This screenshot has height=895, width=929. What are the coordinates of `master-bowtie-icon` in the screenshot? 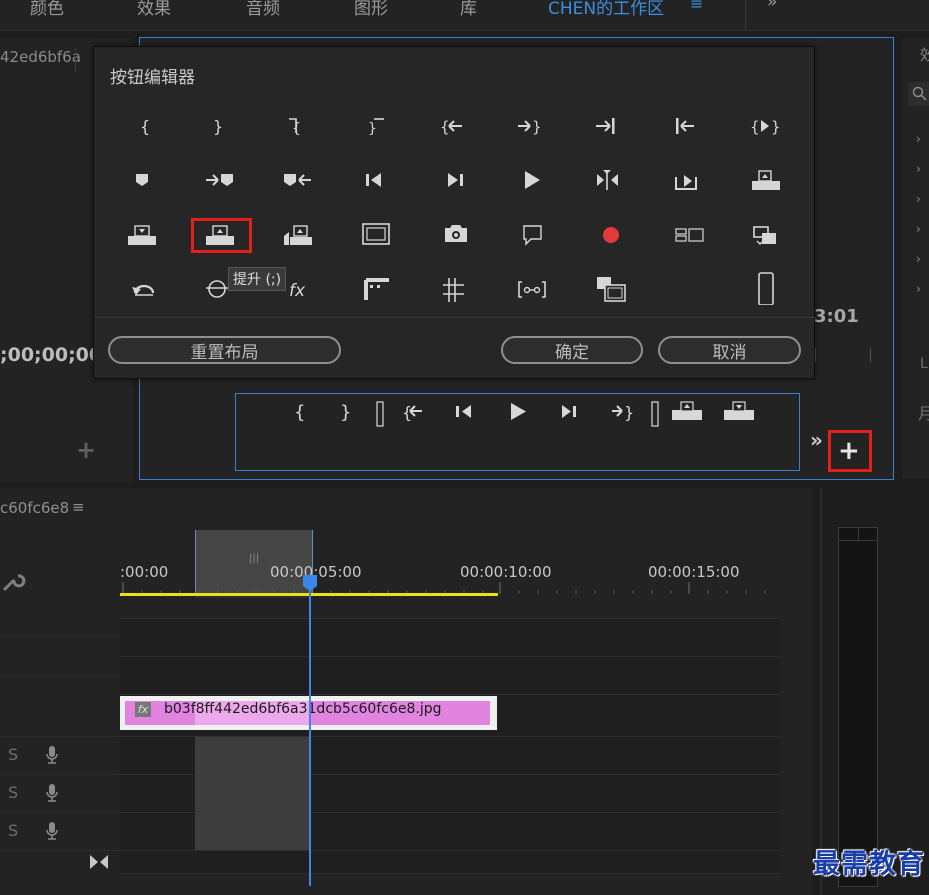 It's located at (99, 862).